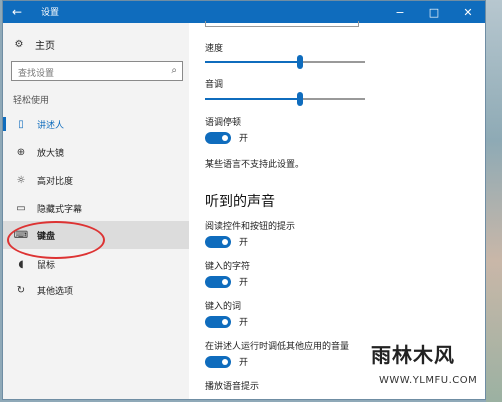  I want to click on sidebar-item-label: 讲述人, so click(51, 125).